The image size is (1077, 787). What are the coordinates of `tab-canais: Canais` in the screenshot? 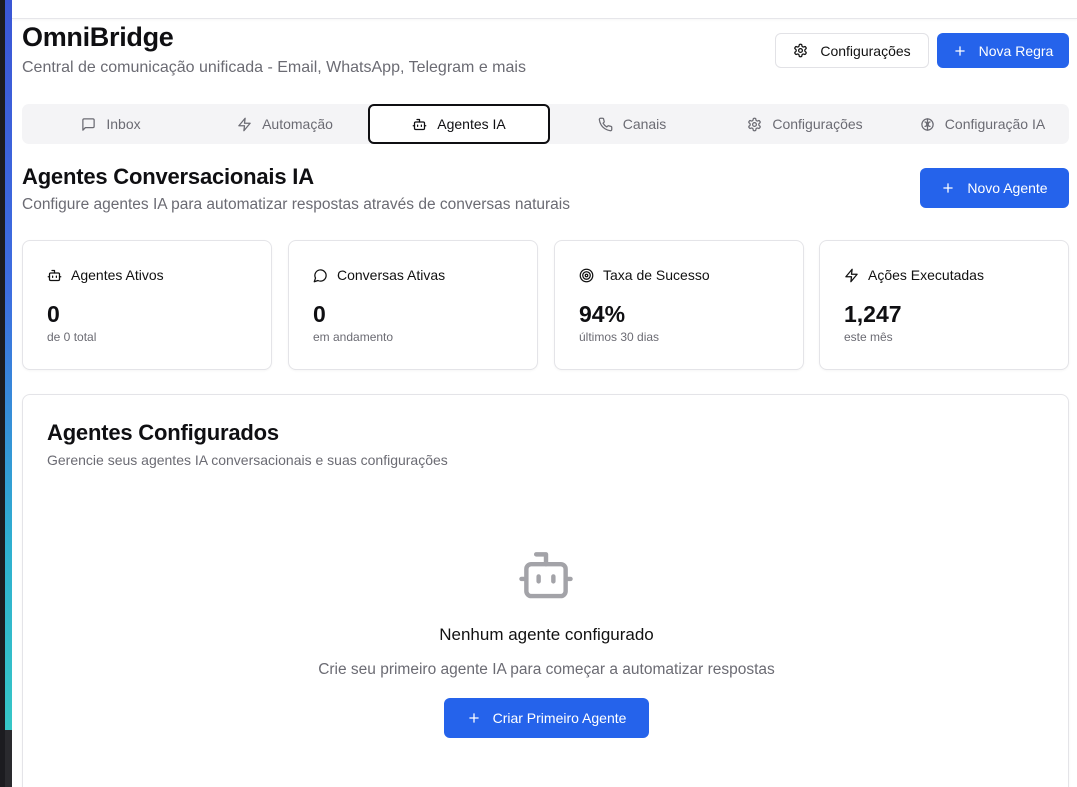 It's located at (632, 124).